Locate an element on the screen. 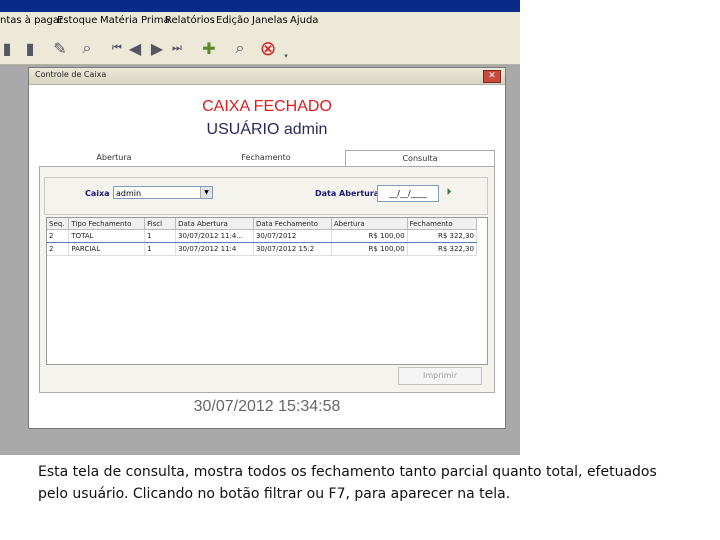 The height and width of the screenshot is (540, 720). folder-icon: ▮ is located at coordinates (30, 48).